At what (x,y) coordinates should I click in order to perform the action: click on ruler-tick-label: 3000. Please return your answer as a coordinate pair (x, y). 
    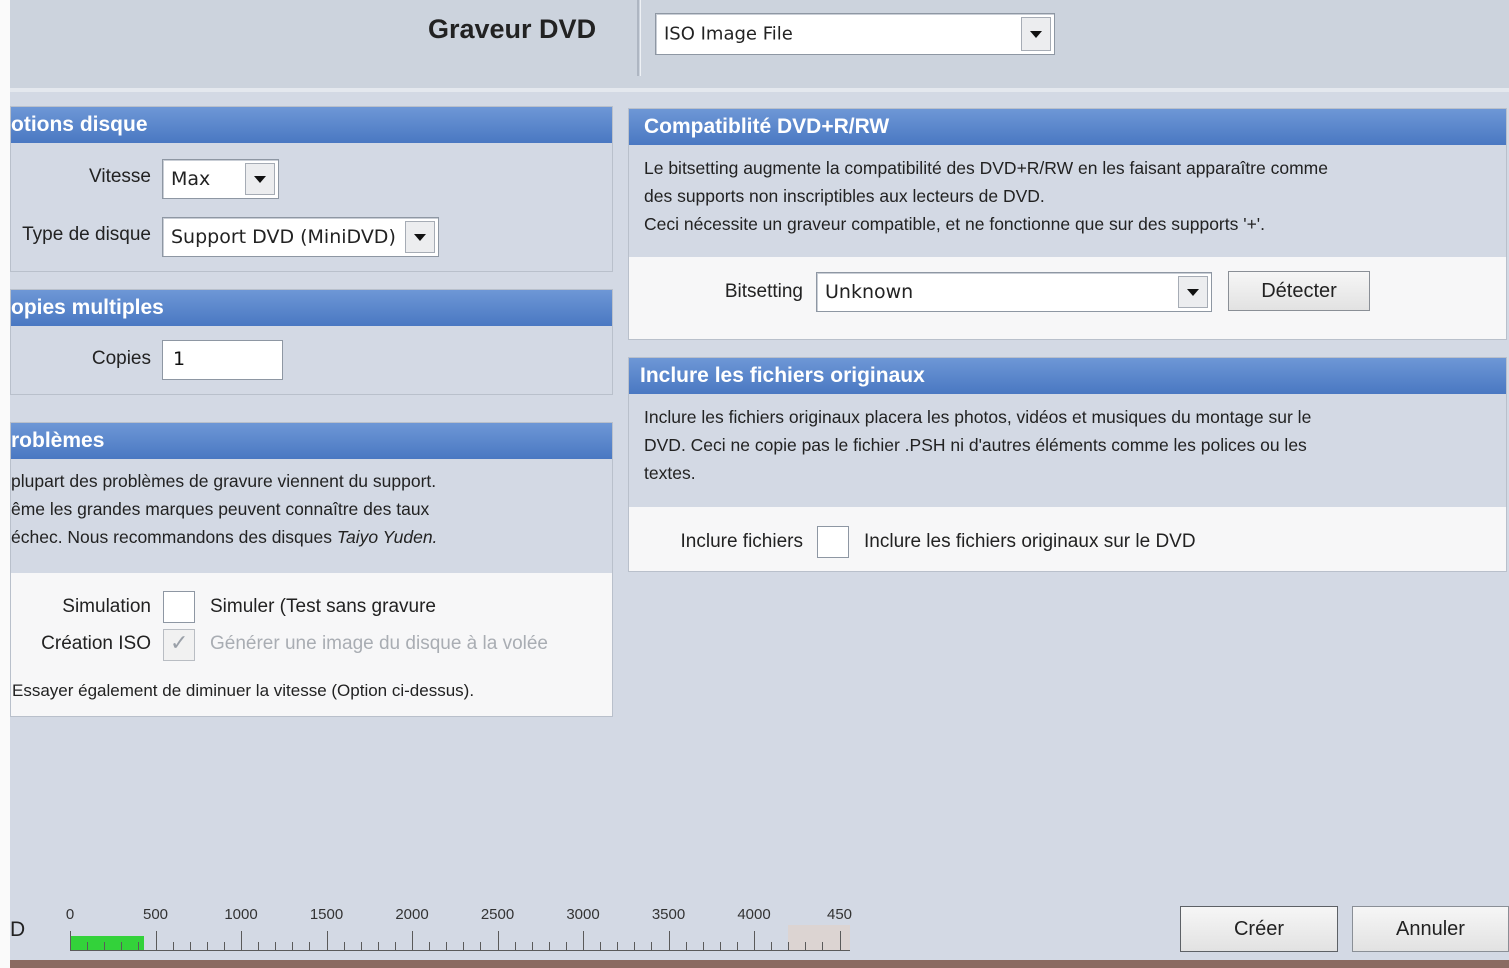
    Looking at the image, I should click on (583, 914).